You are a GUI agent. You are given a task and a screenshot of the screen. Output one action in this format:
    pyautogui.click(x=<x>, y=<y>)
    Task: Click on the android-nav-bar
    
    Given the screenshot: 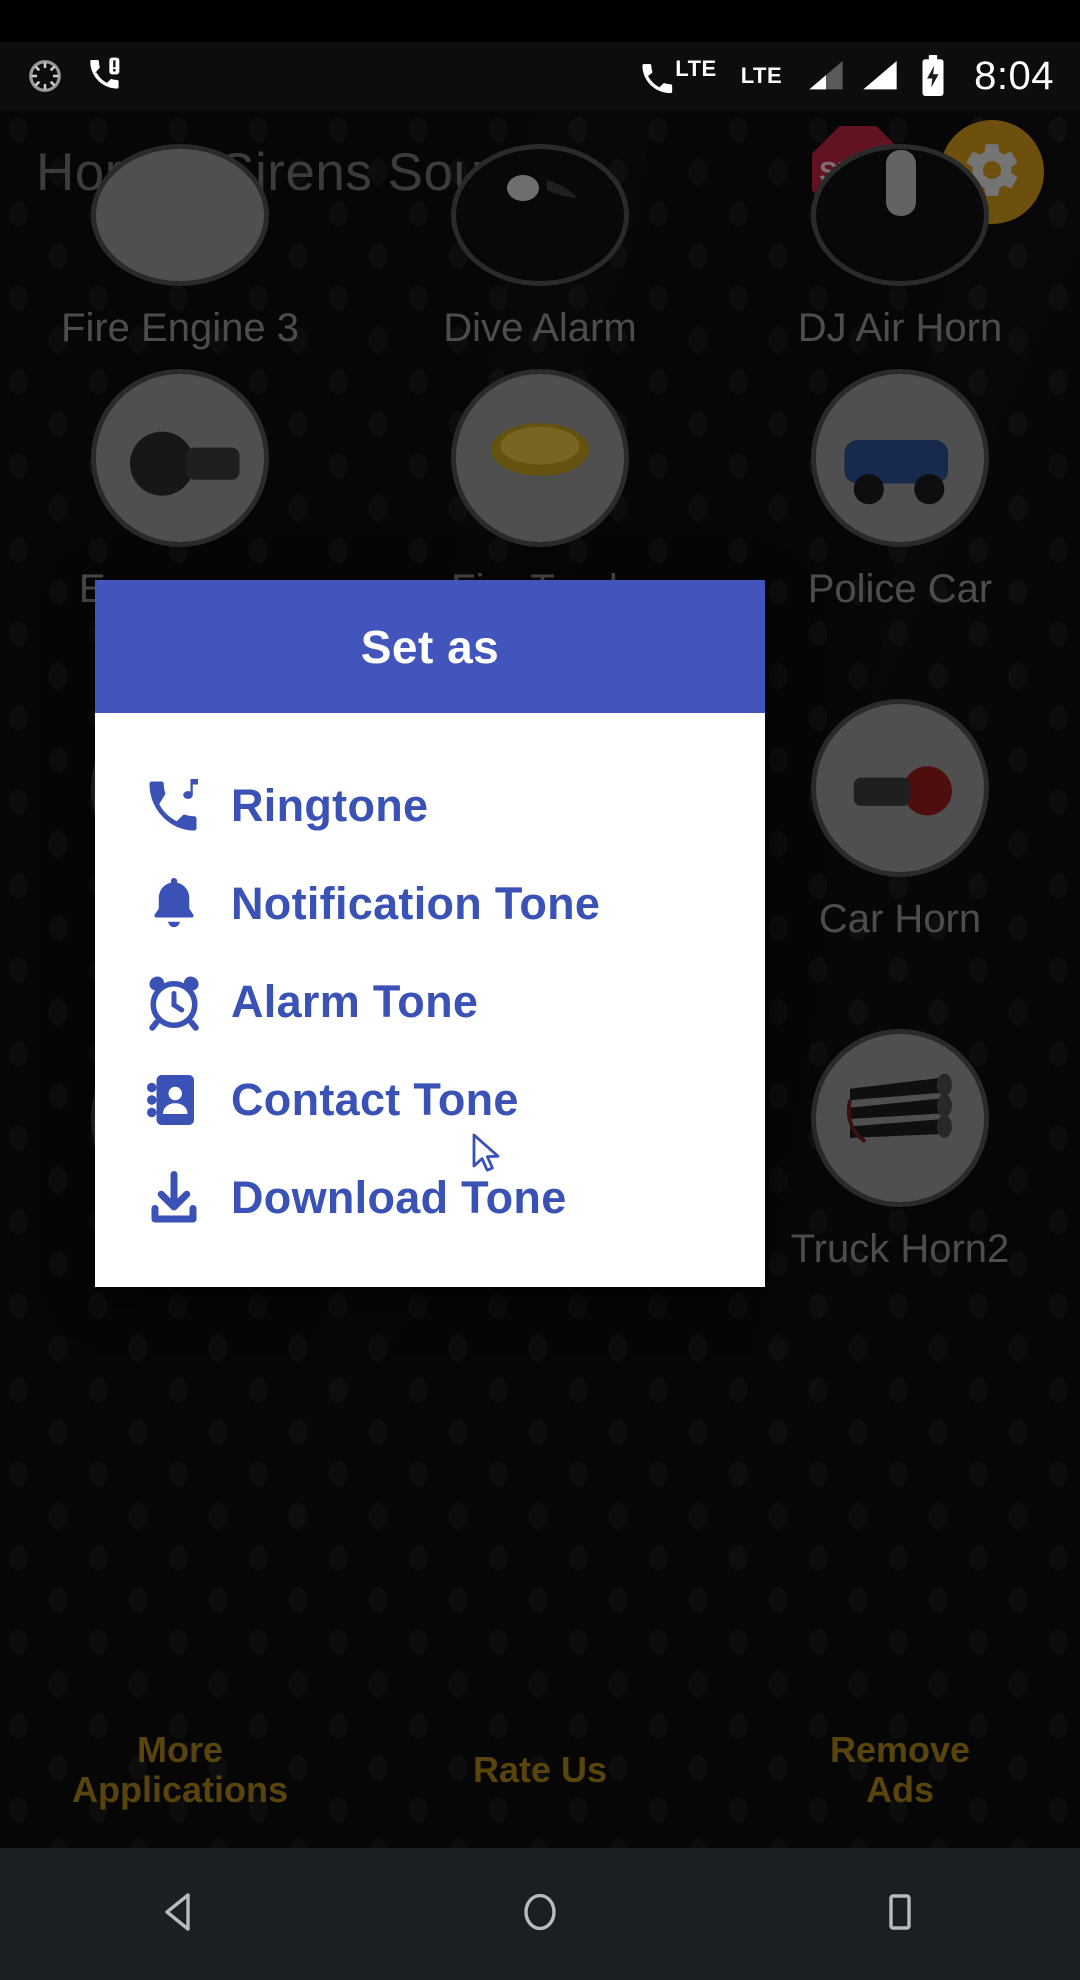 What is the action you would take?
    pyautogui.click(x=540, y=1914)
    